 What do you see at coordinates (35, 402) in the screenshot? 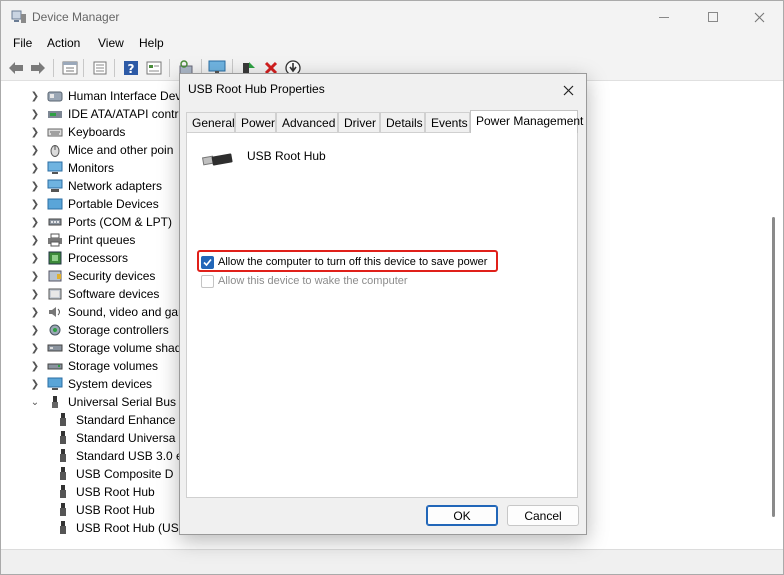
I see `chevron-down-icon: ⌄` at bounding box center [35, 402].